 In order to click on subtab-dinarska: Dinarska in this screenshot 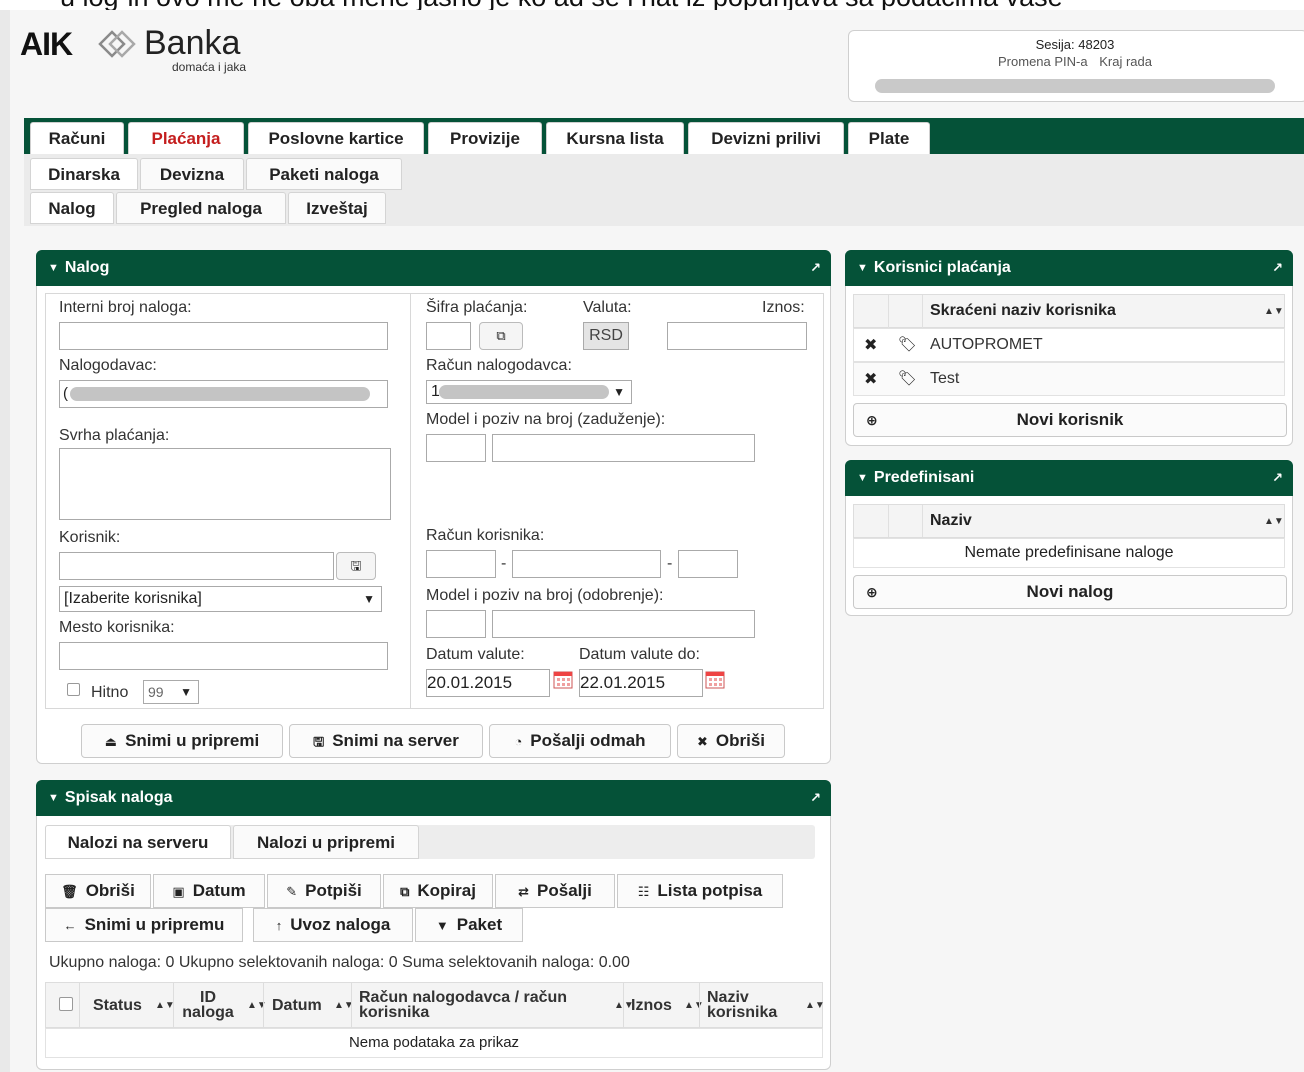, I will do `click(84, 174)`.